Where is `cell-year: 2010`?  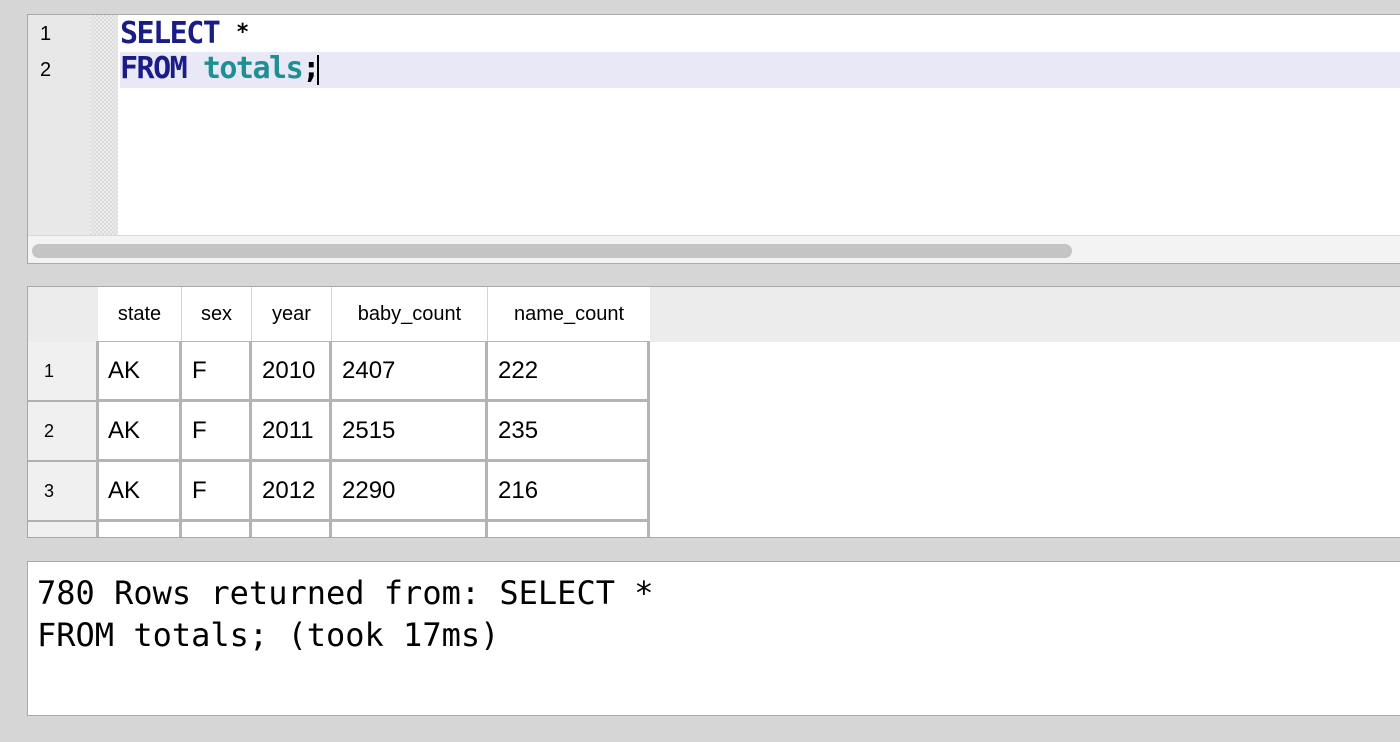 cell-year: 2010 is located at coordinates (292, 372).